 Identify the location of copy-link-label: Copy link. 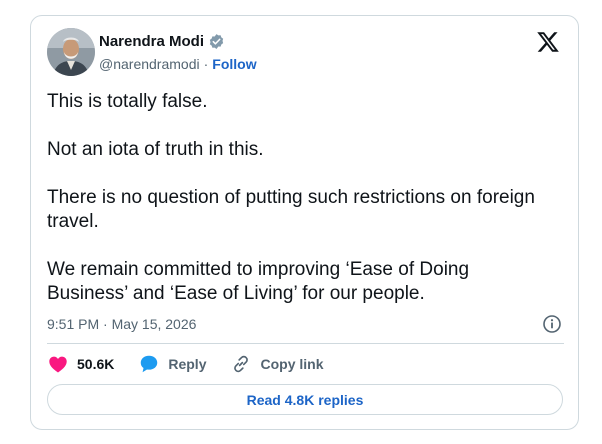
(292, 364).